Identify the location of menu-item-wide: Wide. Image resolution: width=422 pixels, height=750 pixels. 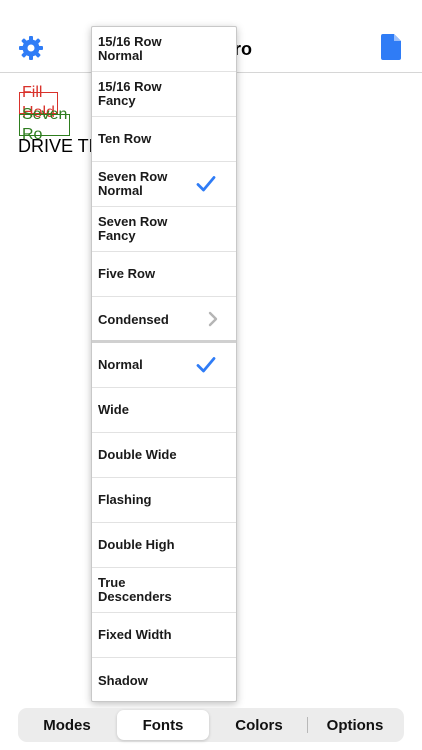
(164, 410).